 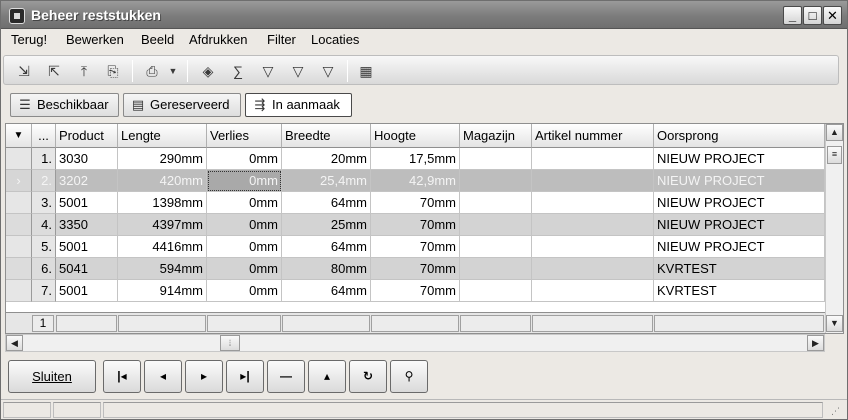 What do you see at coordinates (54, 71) in the screenshot?
I see `align-top-icon: ⇱` at bounding box center [54, 71].